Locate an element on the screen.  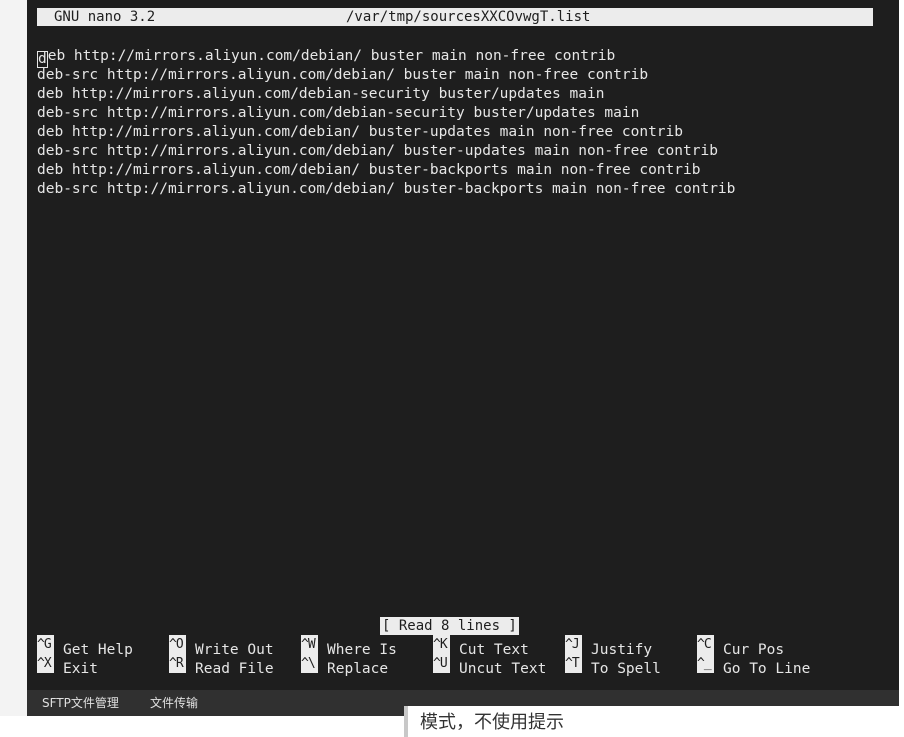
shortcut-read-file: ^R Read File is located at coordinates (221, 665).